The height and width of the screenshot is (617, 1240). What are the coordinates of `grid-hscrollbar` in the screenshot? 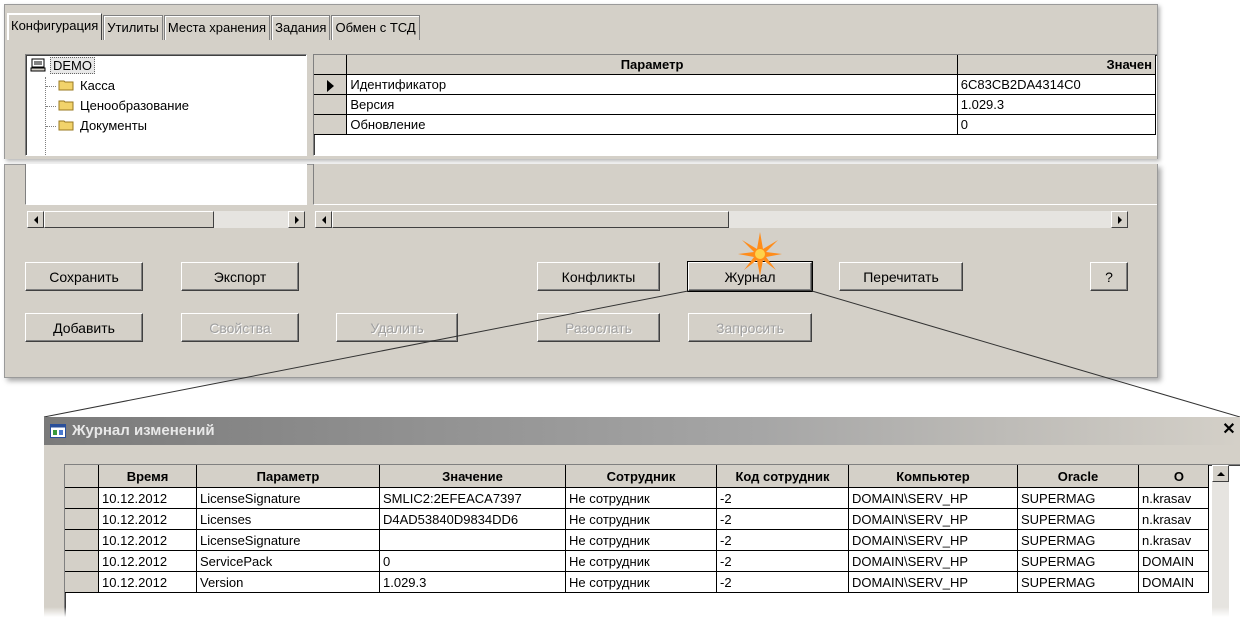 It's located at (721, 219).